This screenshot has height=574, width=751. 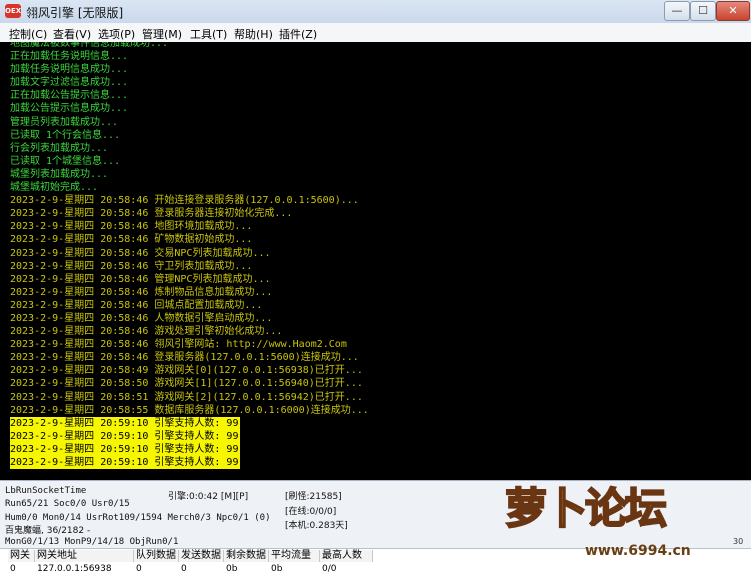 What do you see at coordinates (677, 11) in the screenshot?
I see `minimize-button: —` at bounding box center [677, 11].